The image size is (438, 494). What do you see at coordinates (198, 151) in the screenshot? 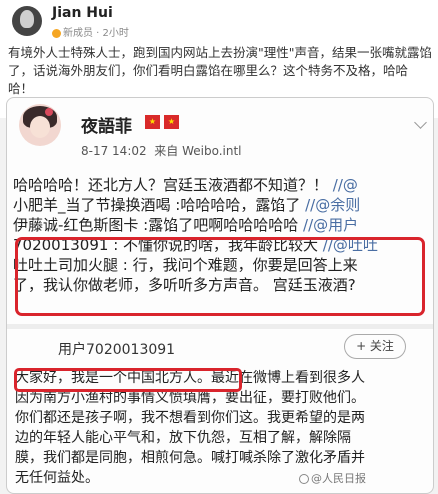
I see `card-source: 来自 Weibo.intl` at bounding box center [198, 151].